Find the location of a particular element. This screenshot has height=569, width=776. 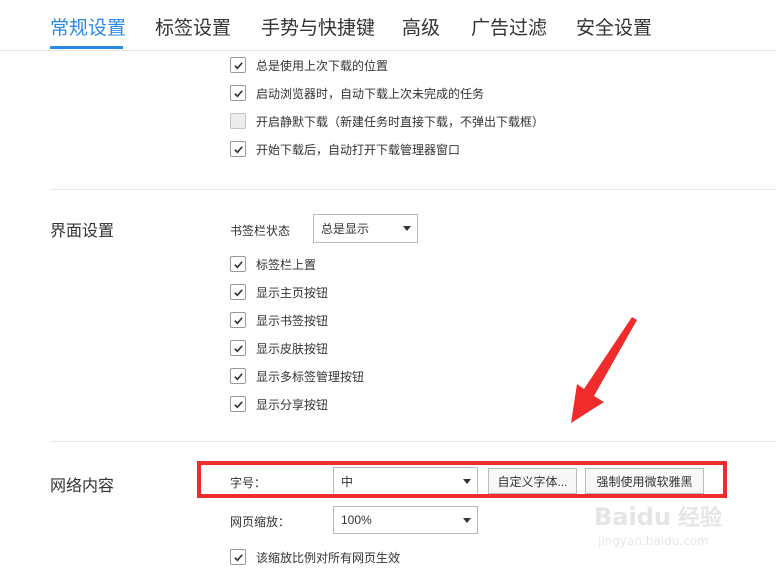

section-title-interface: 界面设置 is located at coordinates (82, 231).